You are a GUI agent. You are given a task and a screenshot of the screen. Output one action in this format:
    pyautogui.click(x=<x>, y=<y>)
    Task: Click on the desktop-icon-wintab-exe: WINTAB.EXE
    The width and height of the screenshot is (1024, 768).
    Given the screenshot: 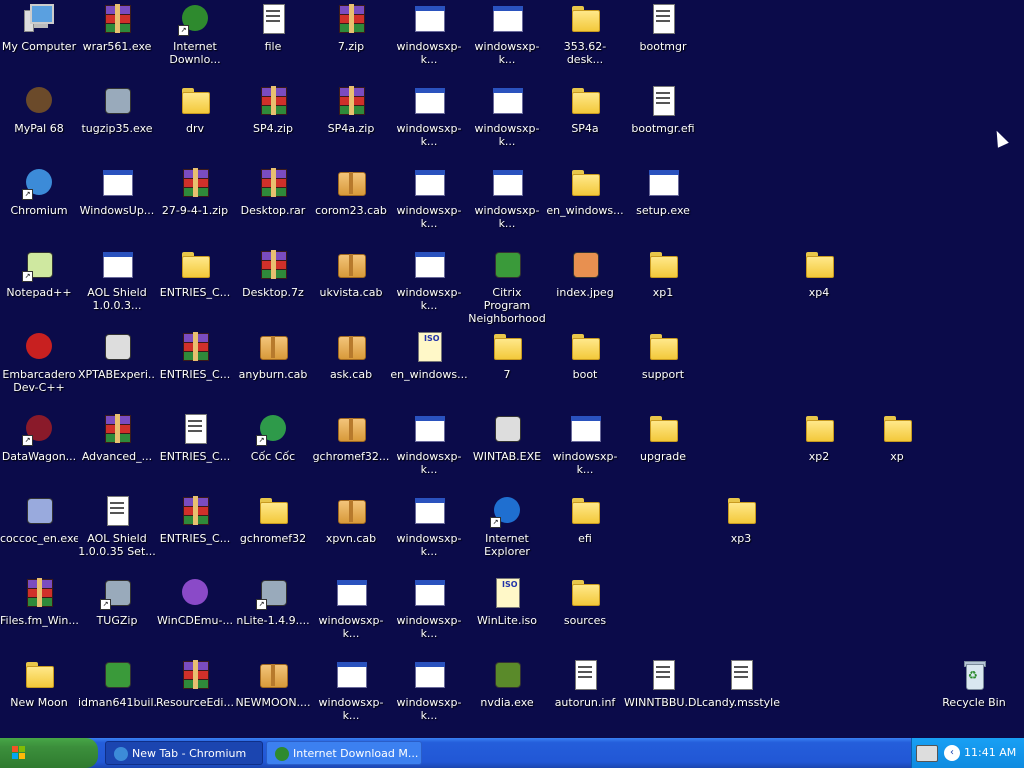 What is the action you would take?
    pyautogui.click(x=507, y=452)
    